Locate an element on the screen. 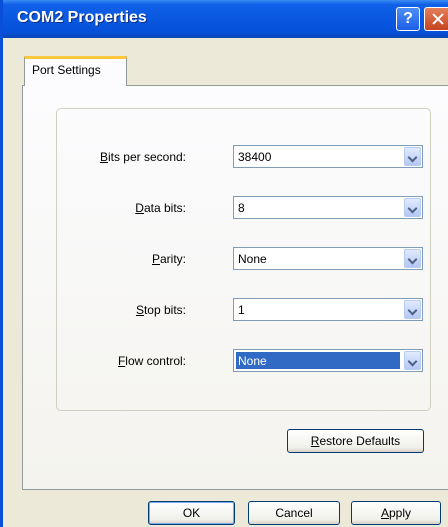 The height and width of the screenshot is (527, 448). bits-per-second-select: 38400 is located at coordinates (328, 156).